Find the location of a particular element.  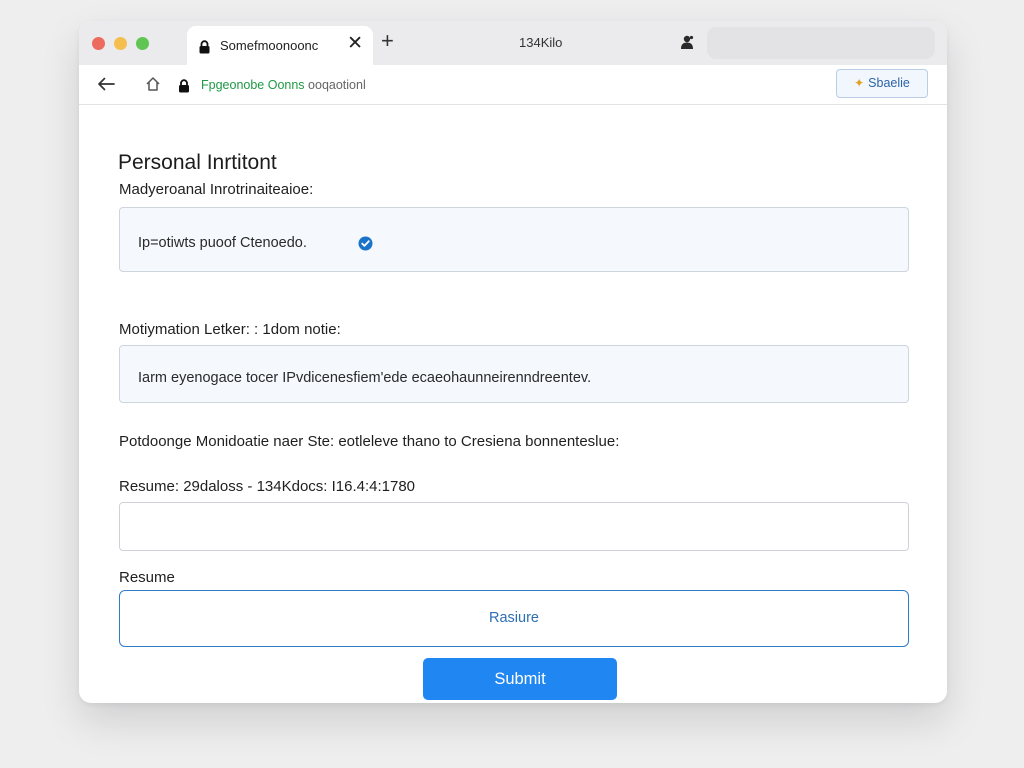

address-path: ooqaotionl is located at coordinates (337, 85).